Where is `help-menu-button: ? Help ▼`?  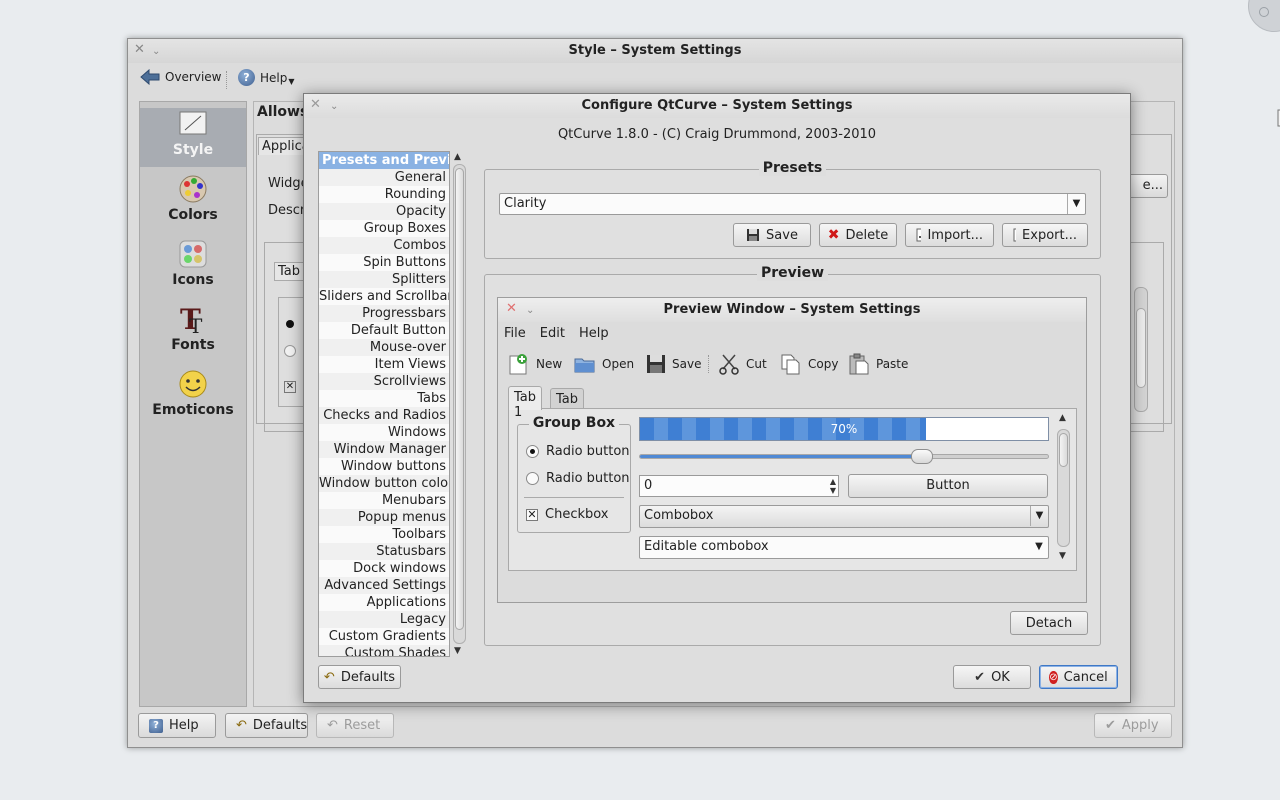
help-menu-button: ? Help ▼ is located at coordinates (266, 77).